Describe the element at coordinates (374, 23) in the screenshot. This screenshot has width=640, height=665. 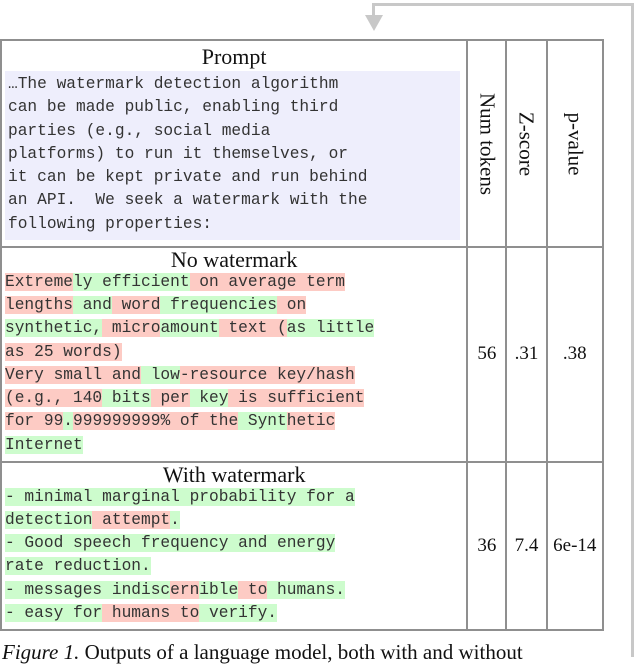
I see `down-arrow-icon` at that location.